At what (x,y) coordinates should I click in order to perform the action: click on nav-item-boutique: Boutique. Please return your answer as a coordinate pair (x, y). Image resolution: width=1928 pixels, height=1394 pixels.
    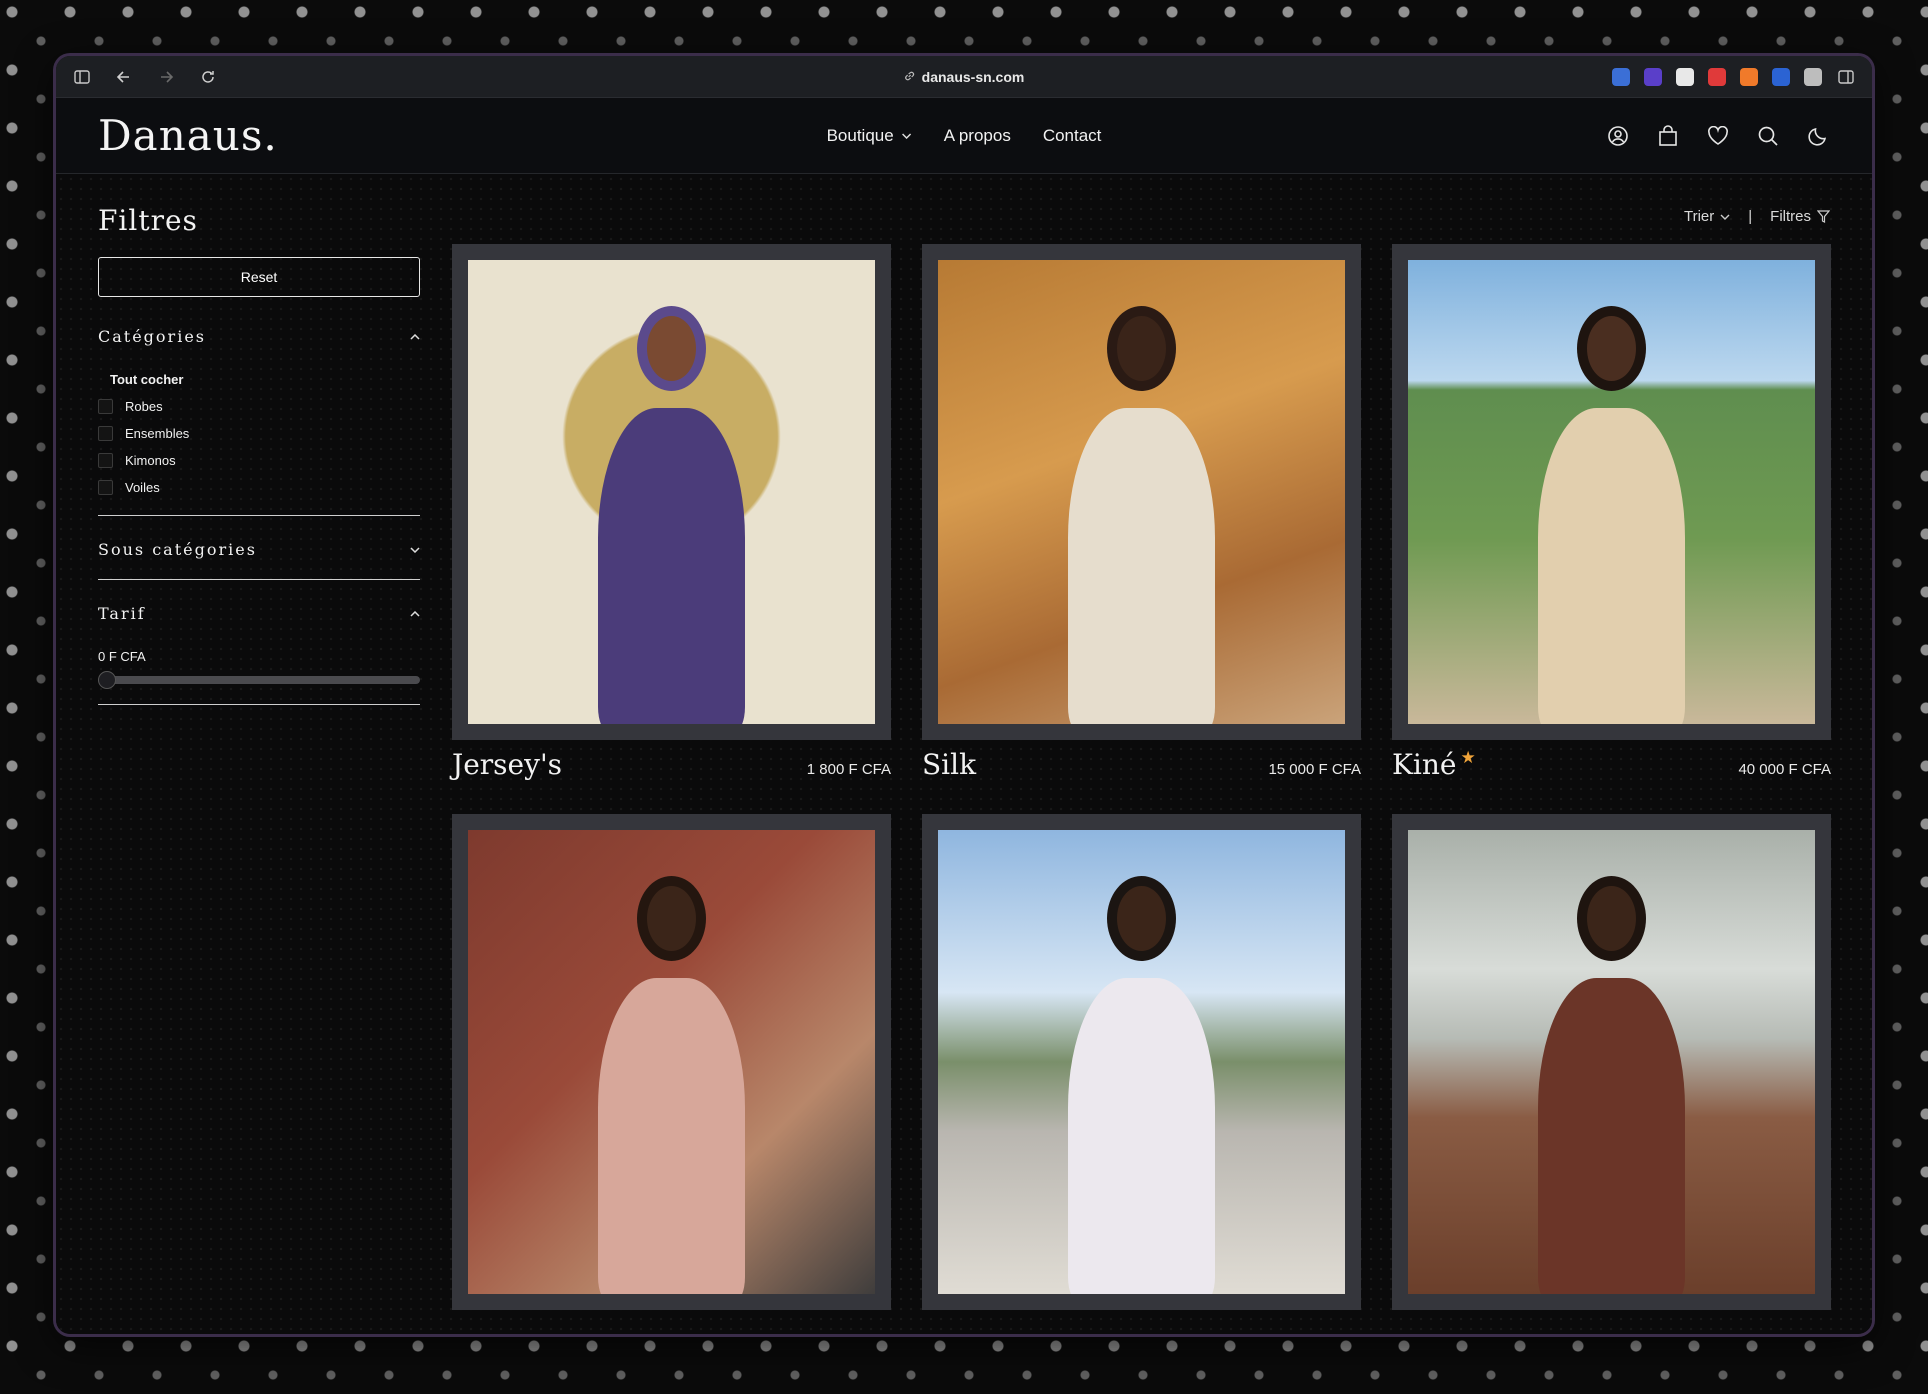
    Looking at the image, I should click on (869, 136).